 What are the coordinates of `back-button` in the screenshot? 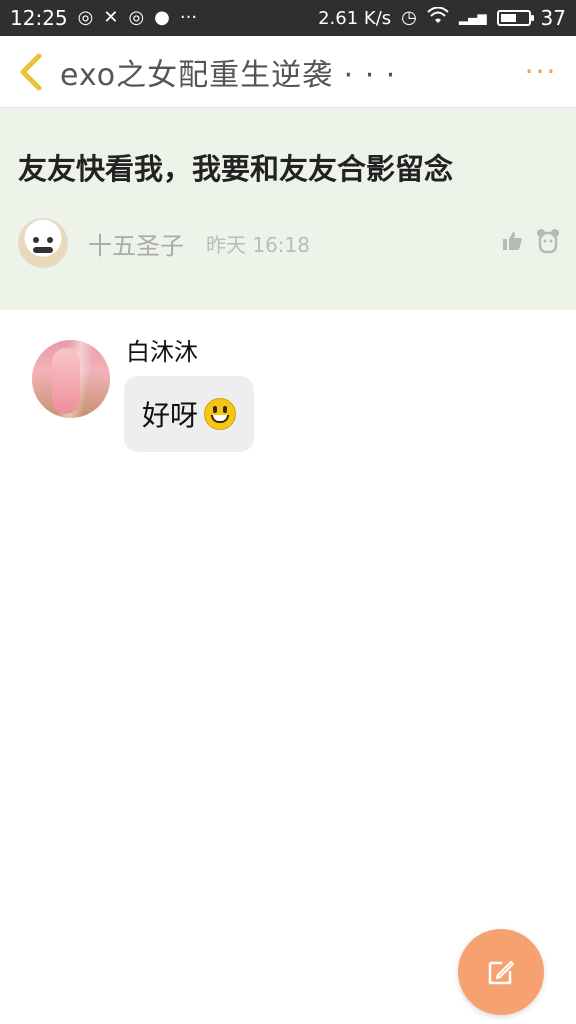 It's located at (30, 72).